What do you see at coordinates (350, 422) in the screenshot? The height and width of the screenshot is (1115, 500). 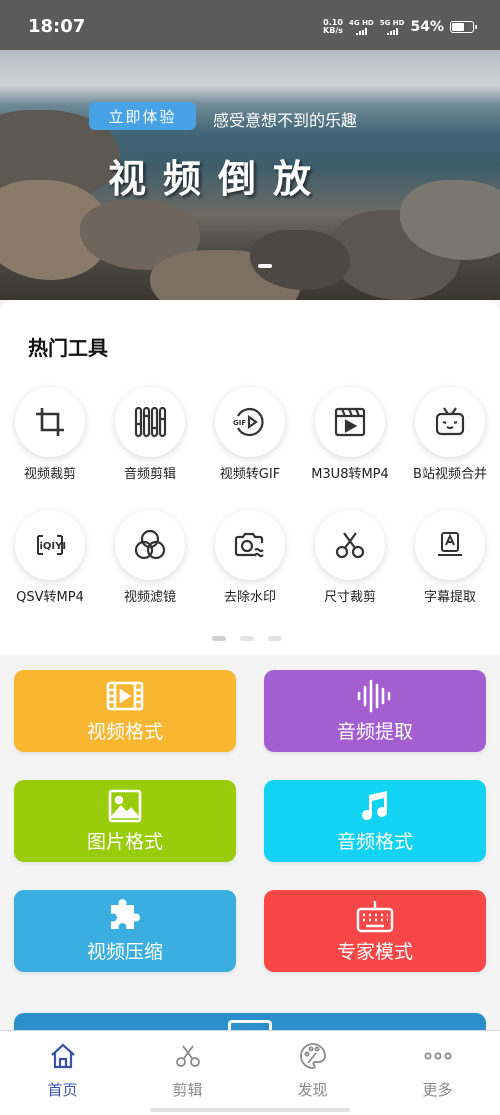 I see `video-clapper-icon` at bounding box center [350, 422].